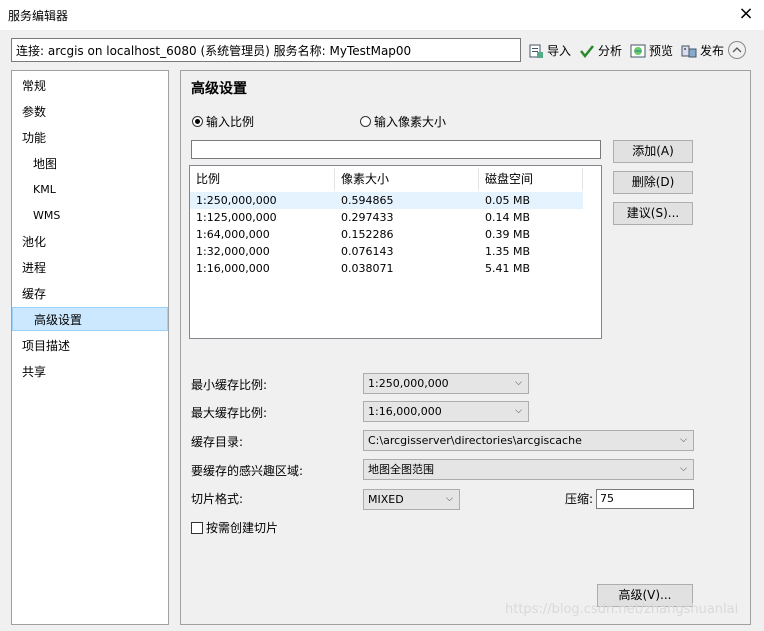  I want to click on radio-input-pixel-size: 输入像素大小, so click(403, 121).